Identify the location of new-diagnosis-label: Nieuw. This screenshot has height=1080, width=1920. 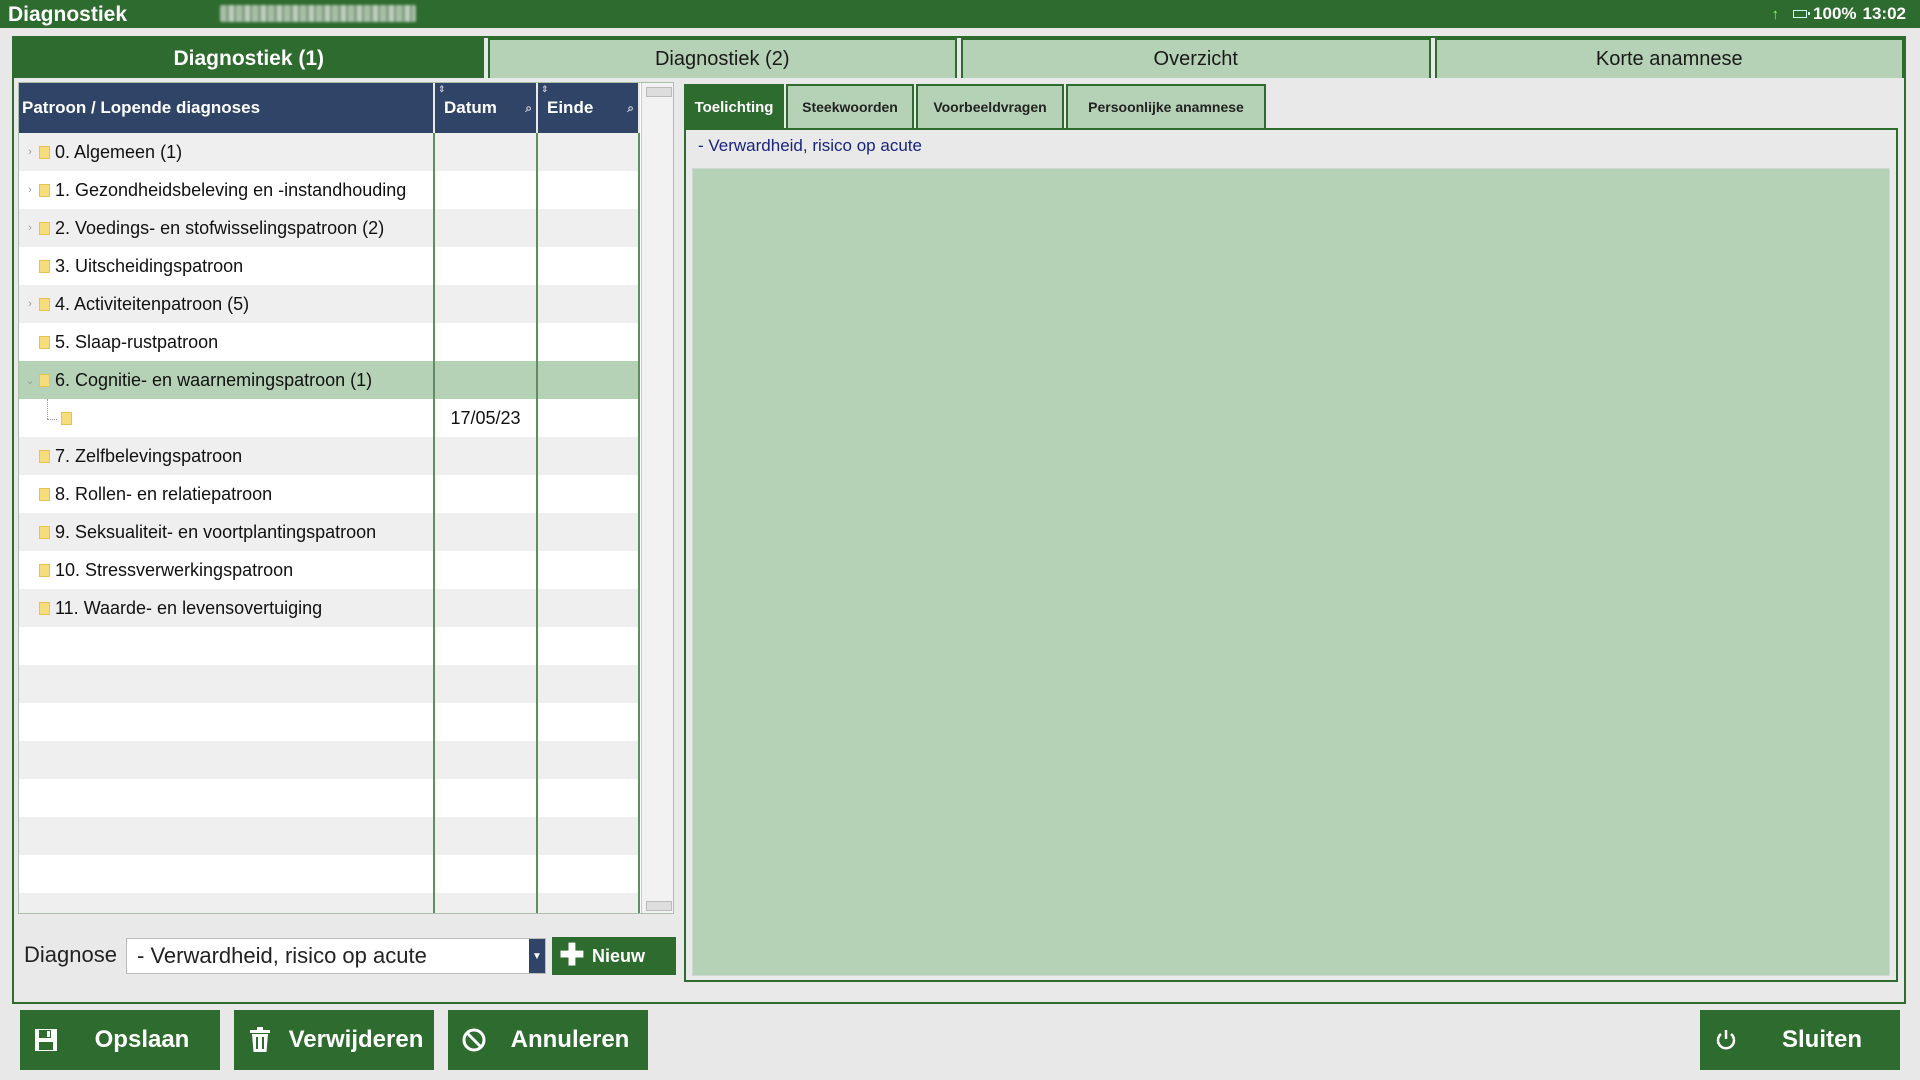
(619, 955).